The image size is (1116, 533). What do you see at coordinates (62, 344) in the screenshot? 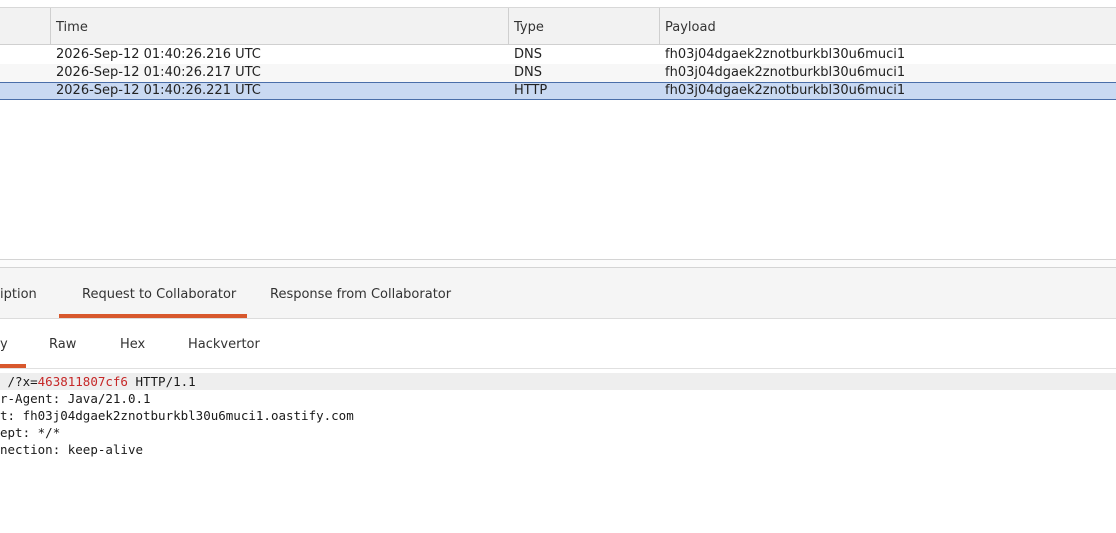
I see `tab-raw: Raw` at bounding box center [62, 344].